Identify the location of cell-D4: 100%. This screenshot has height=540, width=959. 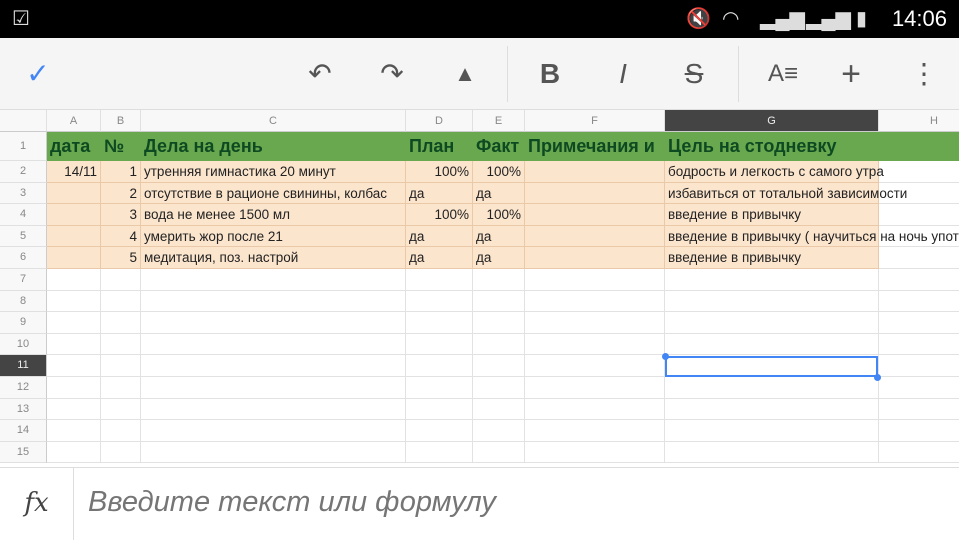
(439, 215).